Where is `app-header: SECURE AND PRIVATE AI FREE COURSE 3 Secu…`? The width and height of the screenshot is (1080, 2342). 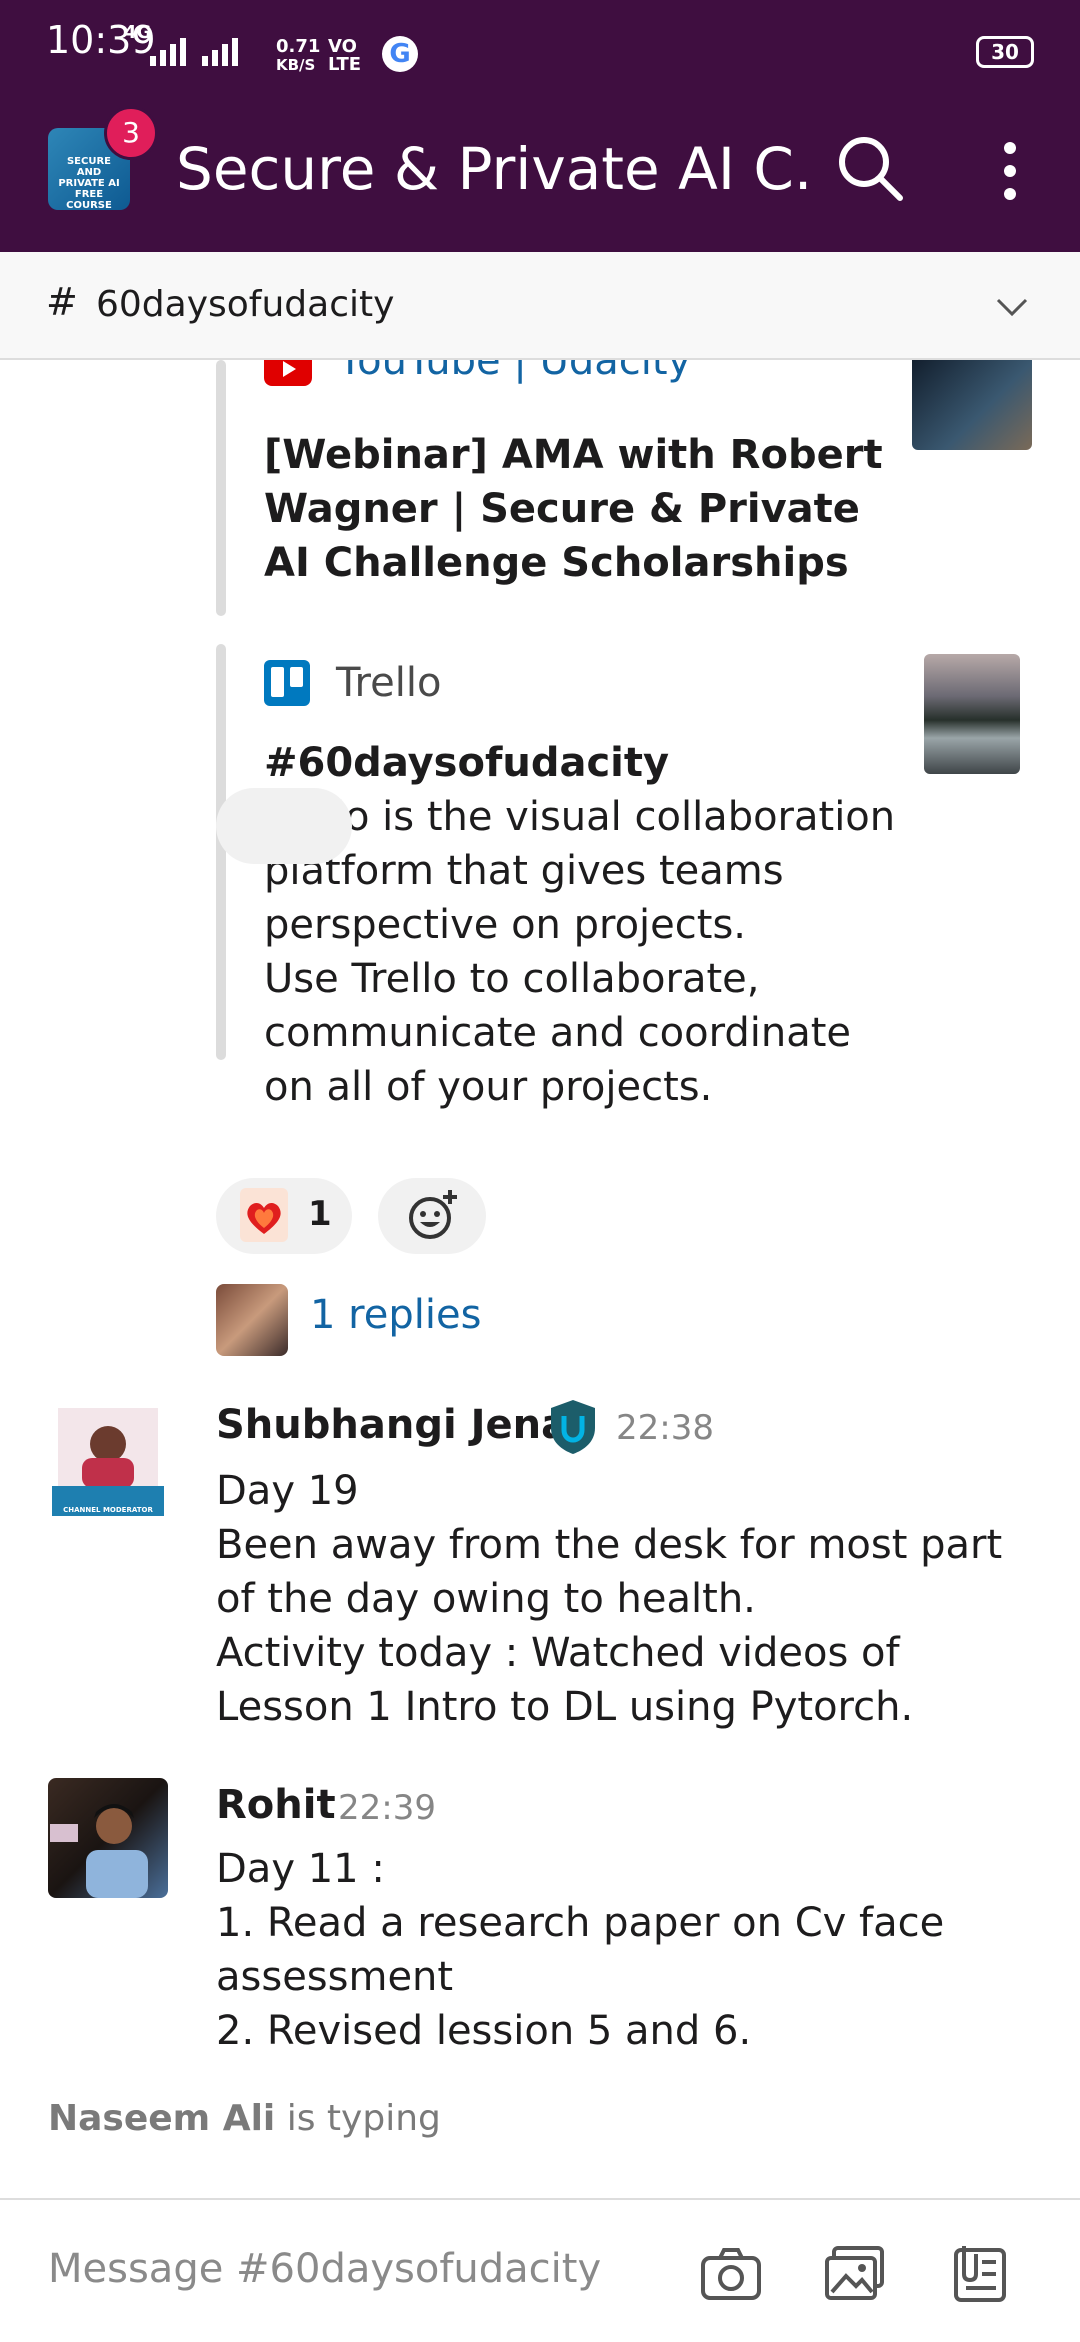
app-header: SECURE AND PRIVATE AI FREE COURSE 3 Secu… is located at coordinates (540, 168).